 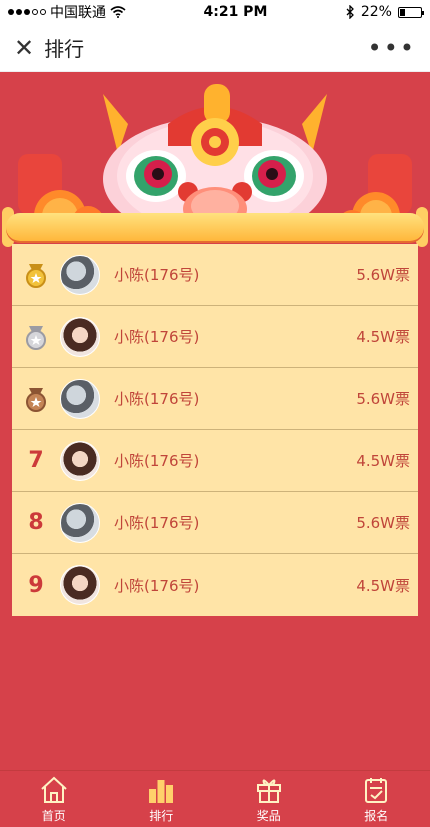 What do you see at coordinates (215, 585) in the screenshot?
I see `ranking-row: 9 小陈(176号) 4.5W票` at bounding box center [215, 585].